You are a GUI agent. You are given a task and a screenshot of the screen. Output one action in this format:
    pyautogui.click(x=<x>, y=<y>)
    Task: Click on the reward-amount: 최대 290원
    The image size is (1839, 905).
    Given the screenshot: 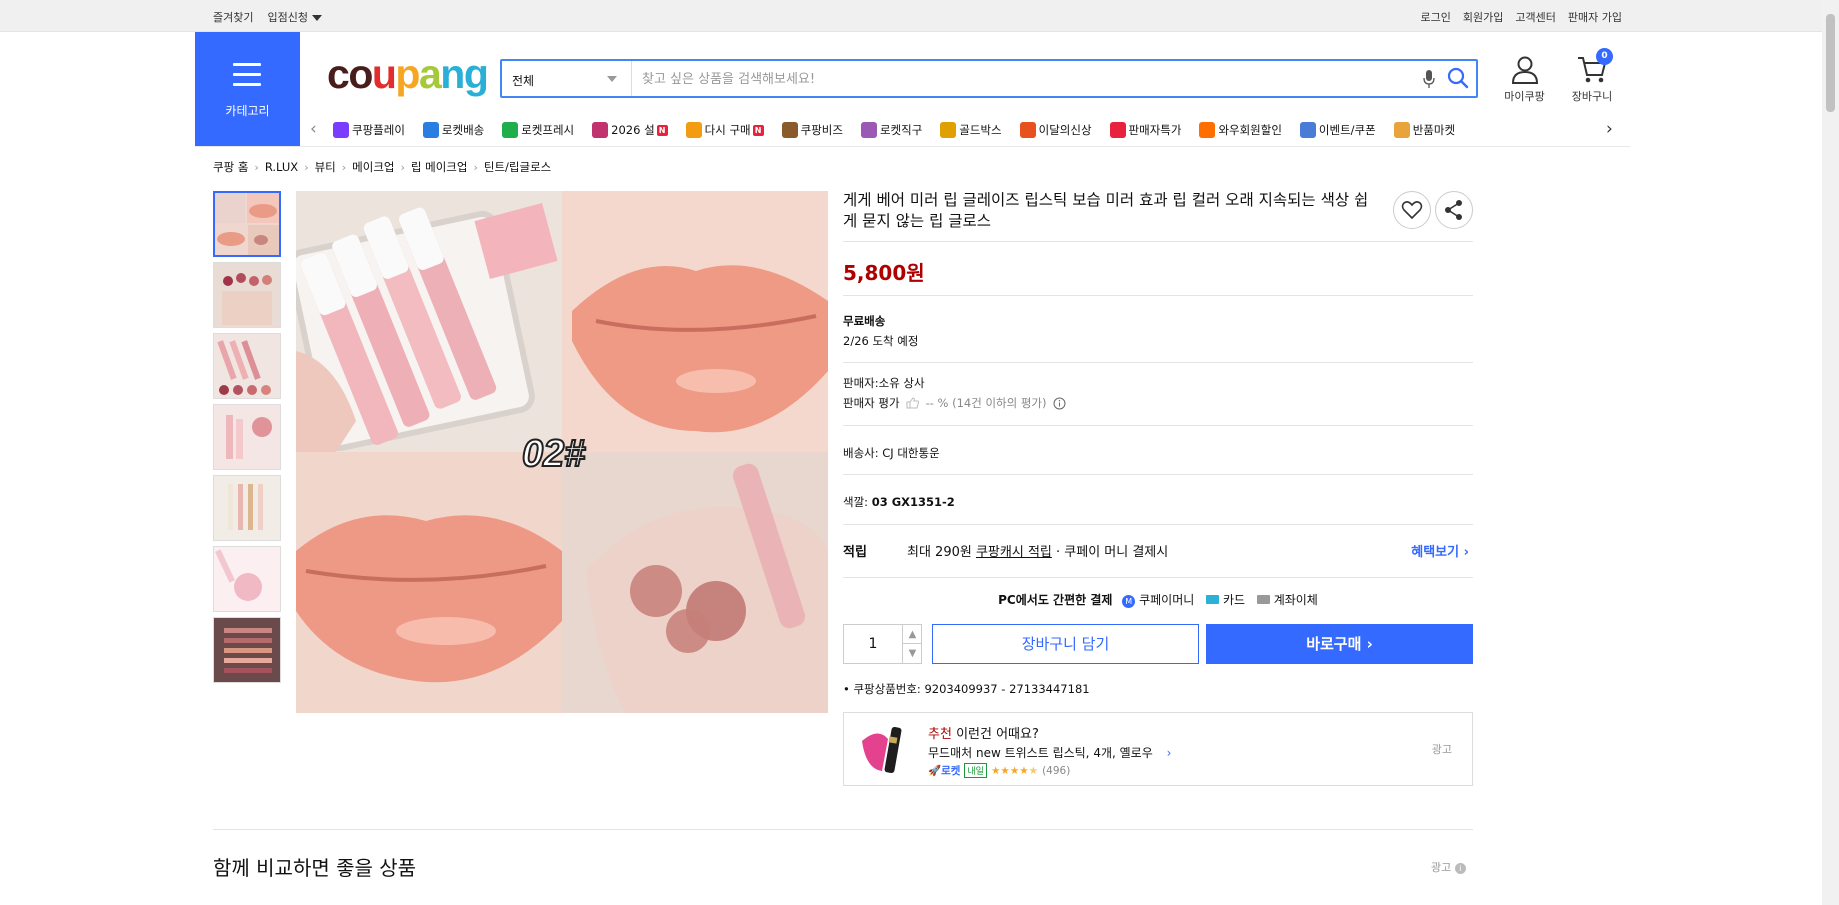 What is the action you would take?
    pyautogui.click(x=939, y=552)
    